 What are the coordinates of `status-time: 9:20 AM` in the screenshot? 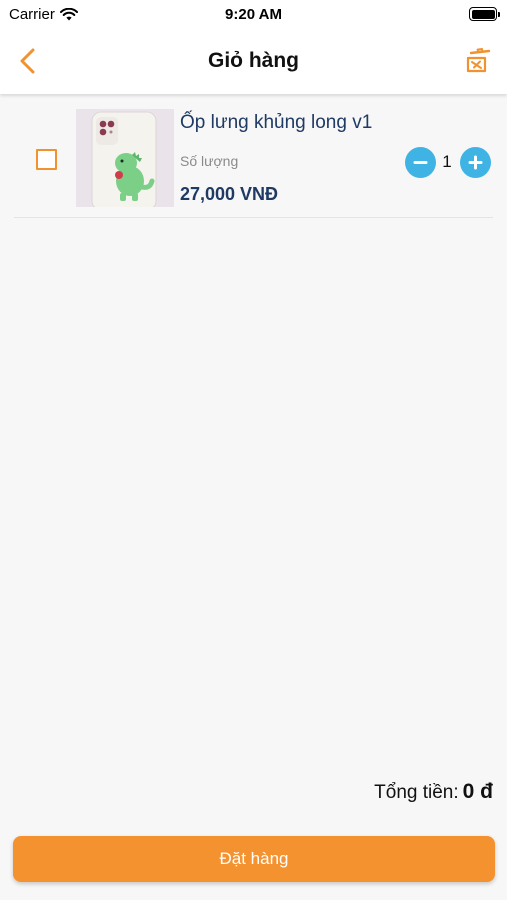 It's located at (253, 14).